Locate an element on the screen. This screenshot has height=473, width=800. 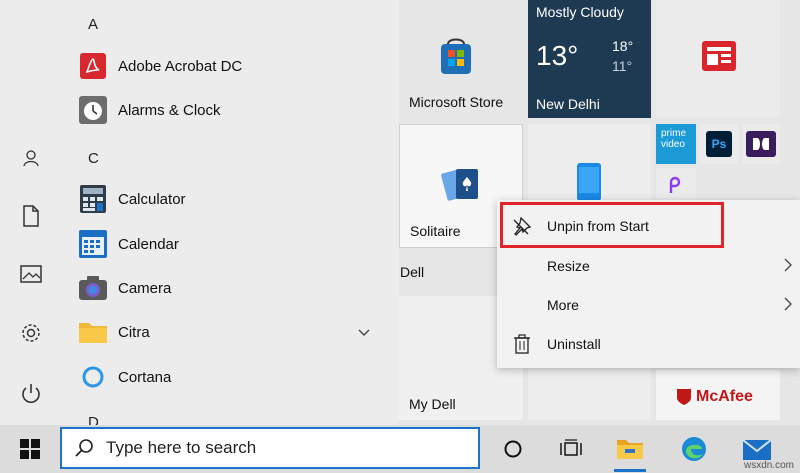
tile-picsart is located at coordinates (676, 184).